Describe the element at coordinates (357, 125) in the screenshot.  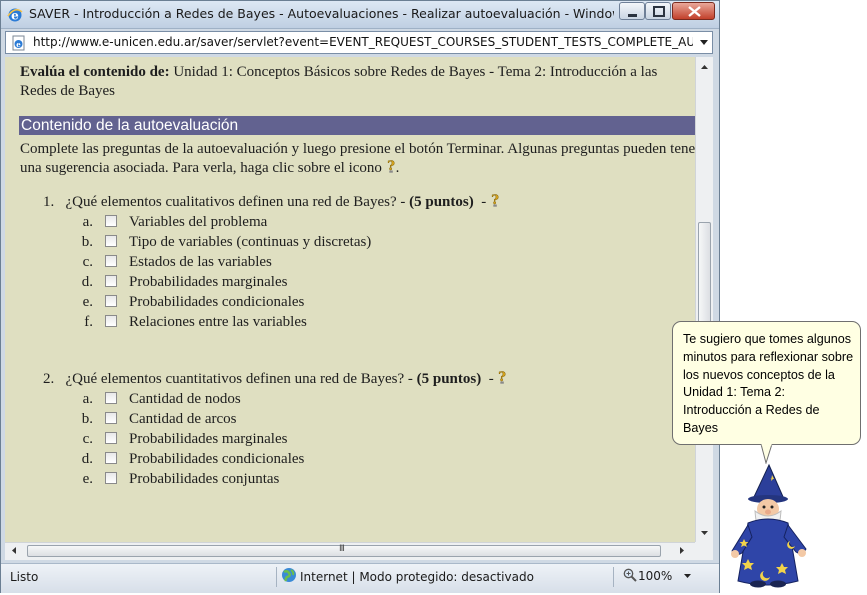
I see `section-header: Contenido de la autoevaluación` at that location.